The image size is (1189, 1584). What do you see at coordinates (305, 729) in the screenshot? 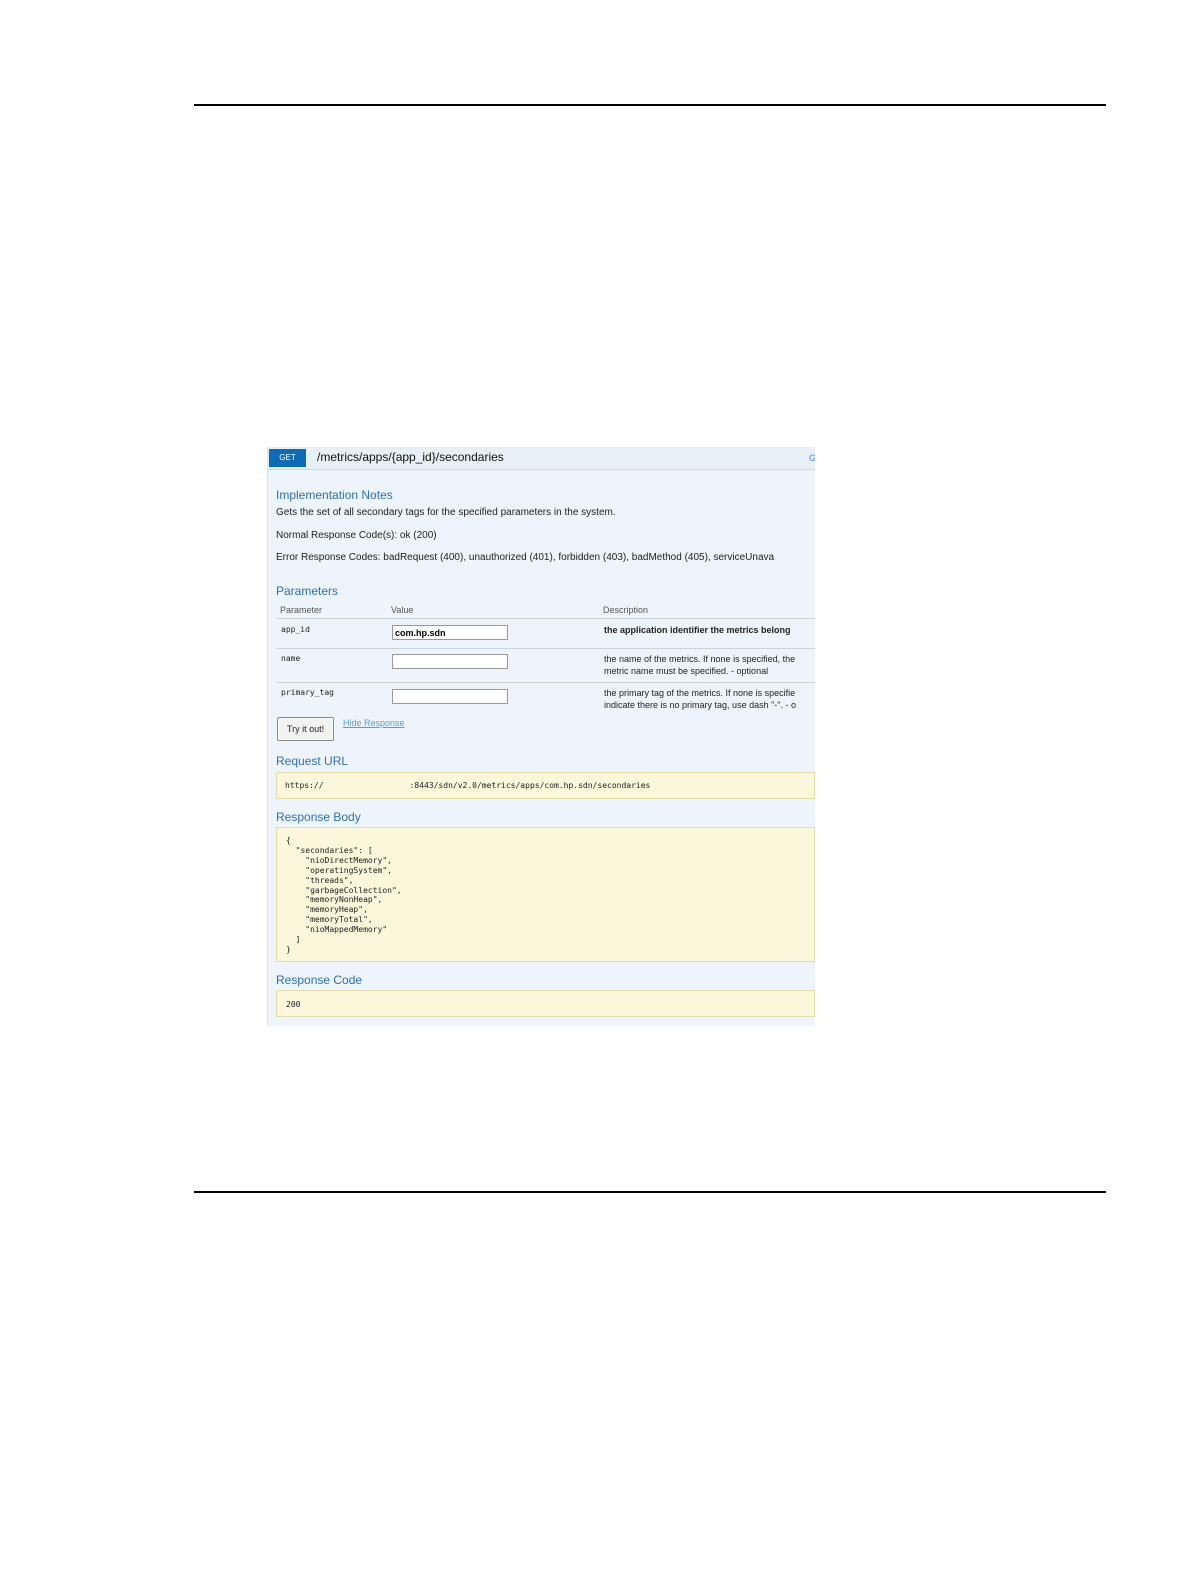
I see `try-it-out-button: Try it out!` at bounding box center [305, 729].